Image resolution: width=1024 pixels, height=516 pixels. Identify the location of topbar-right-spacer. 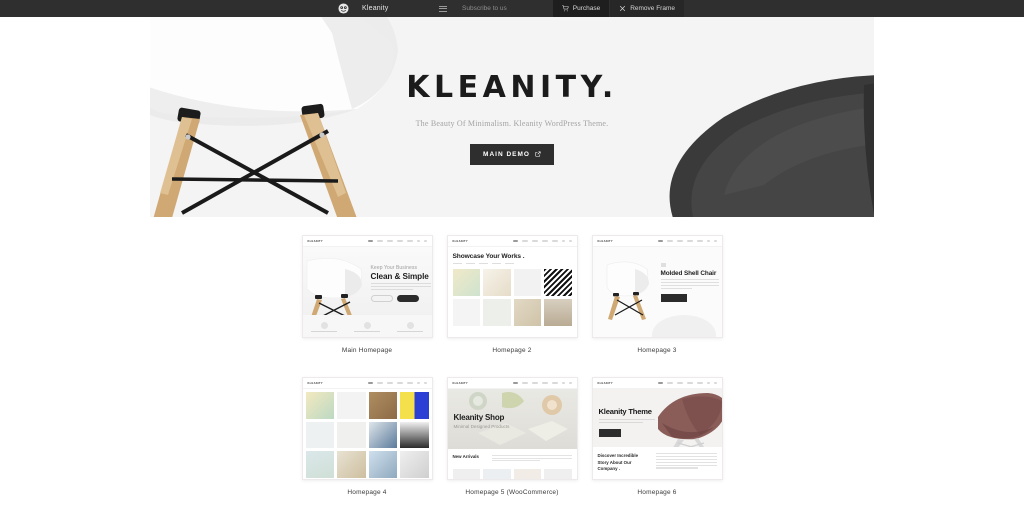
(854, 8).